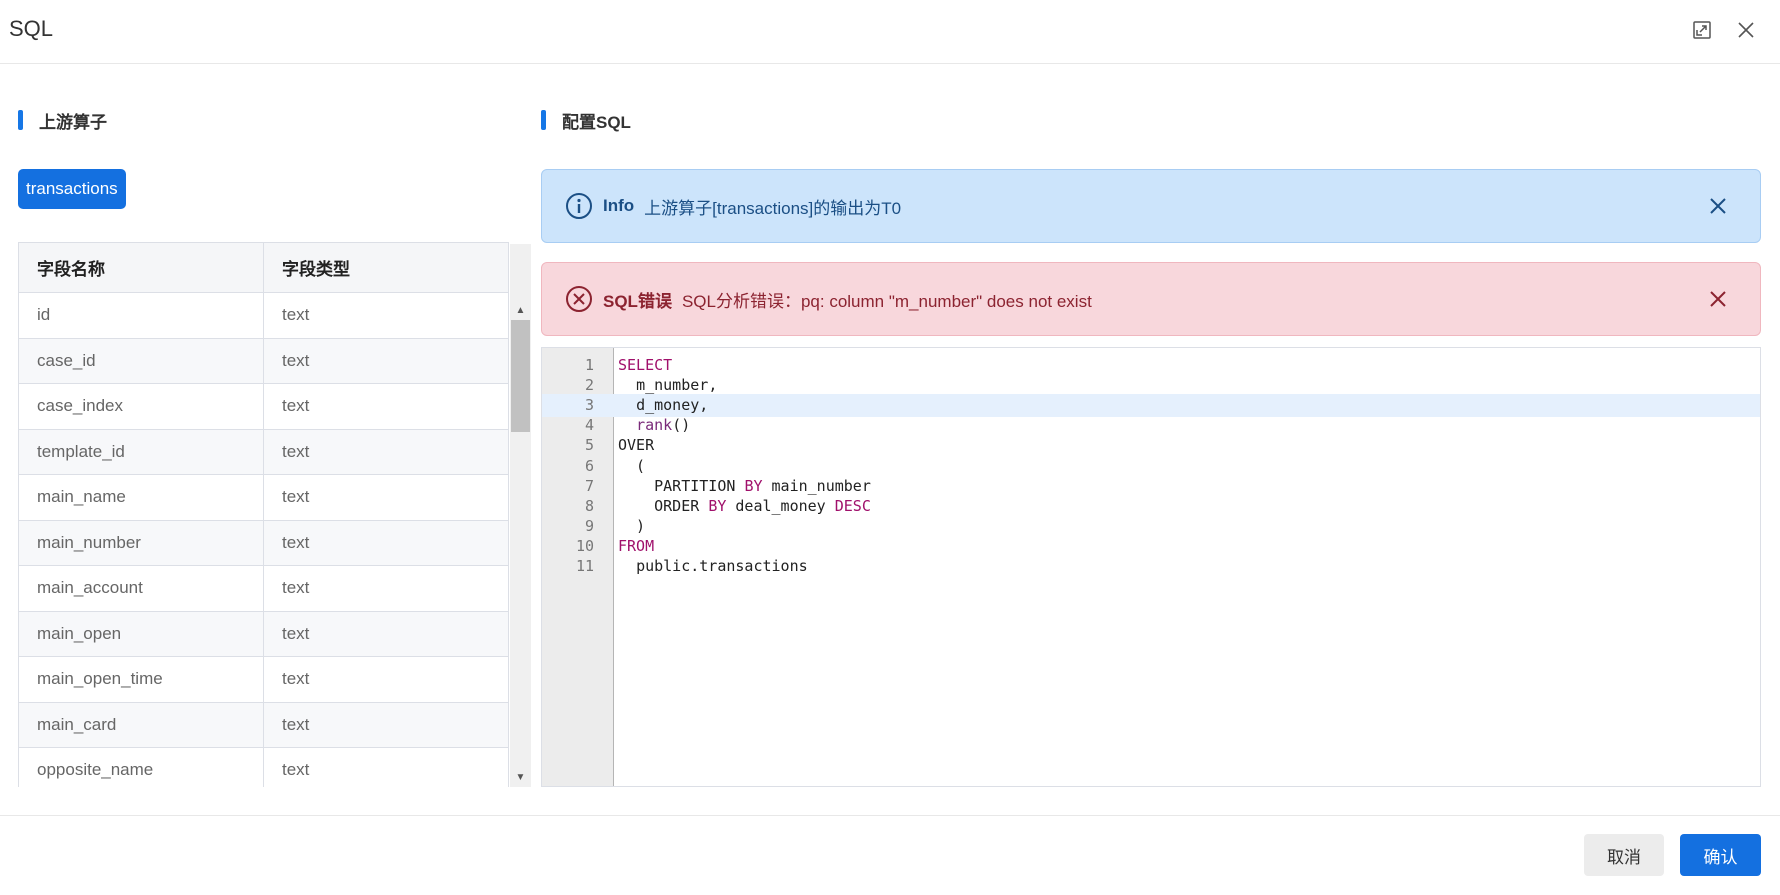 This screenshot has width=1780, height=895. Describe the element at coordinates (141, 633) in the screenshot. I see `field-name-cell: main_open` at that location.